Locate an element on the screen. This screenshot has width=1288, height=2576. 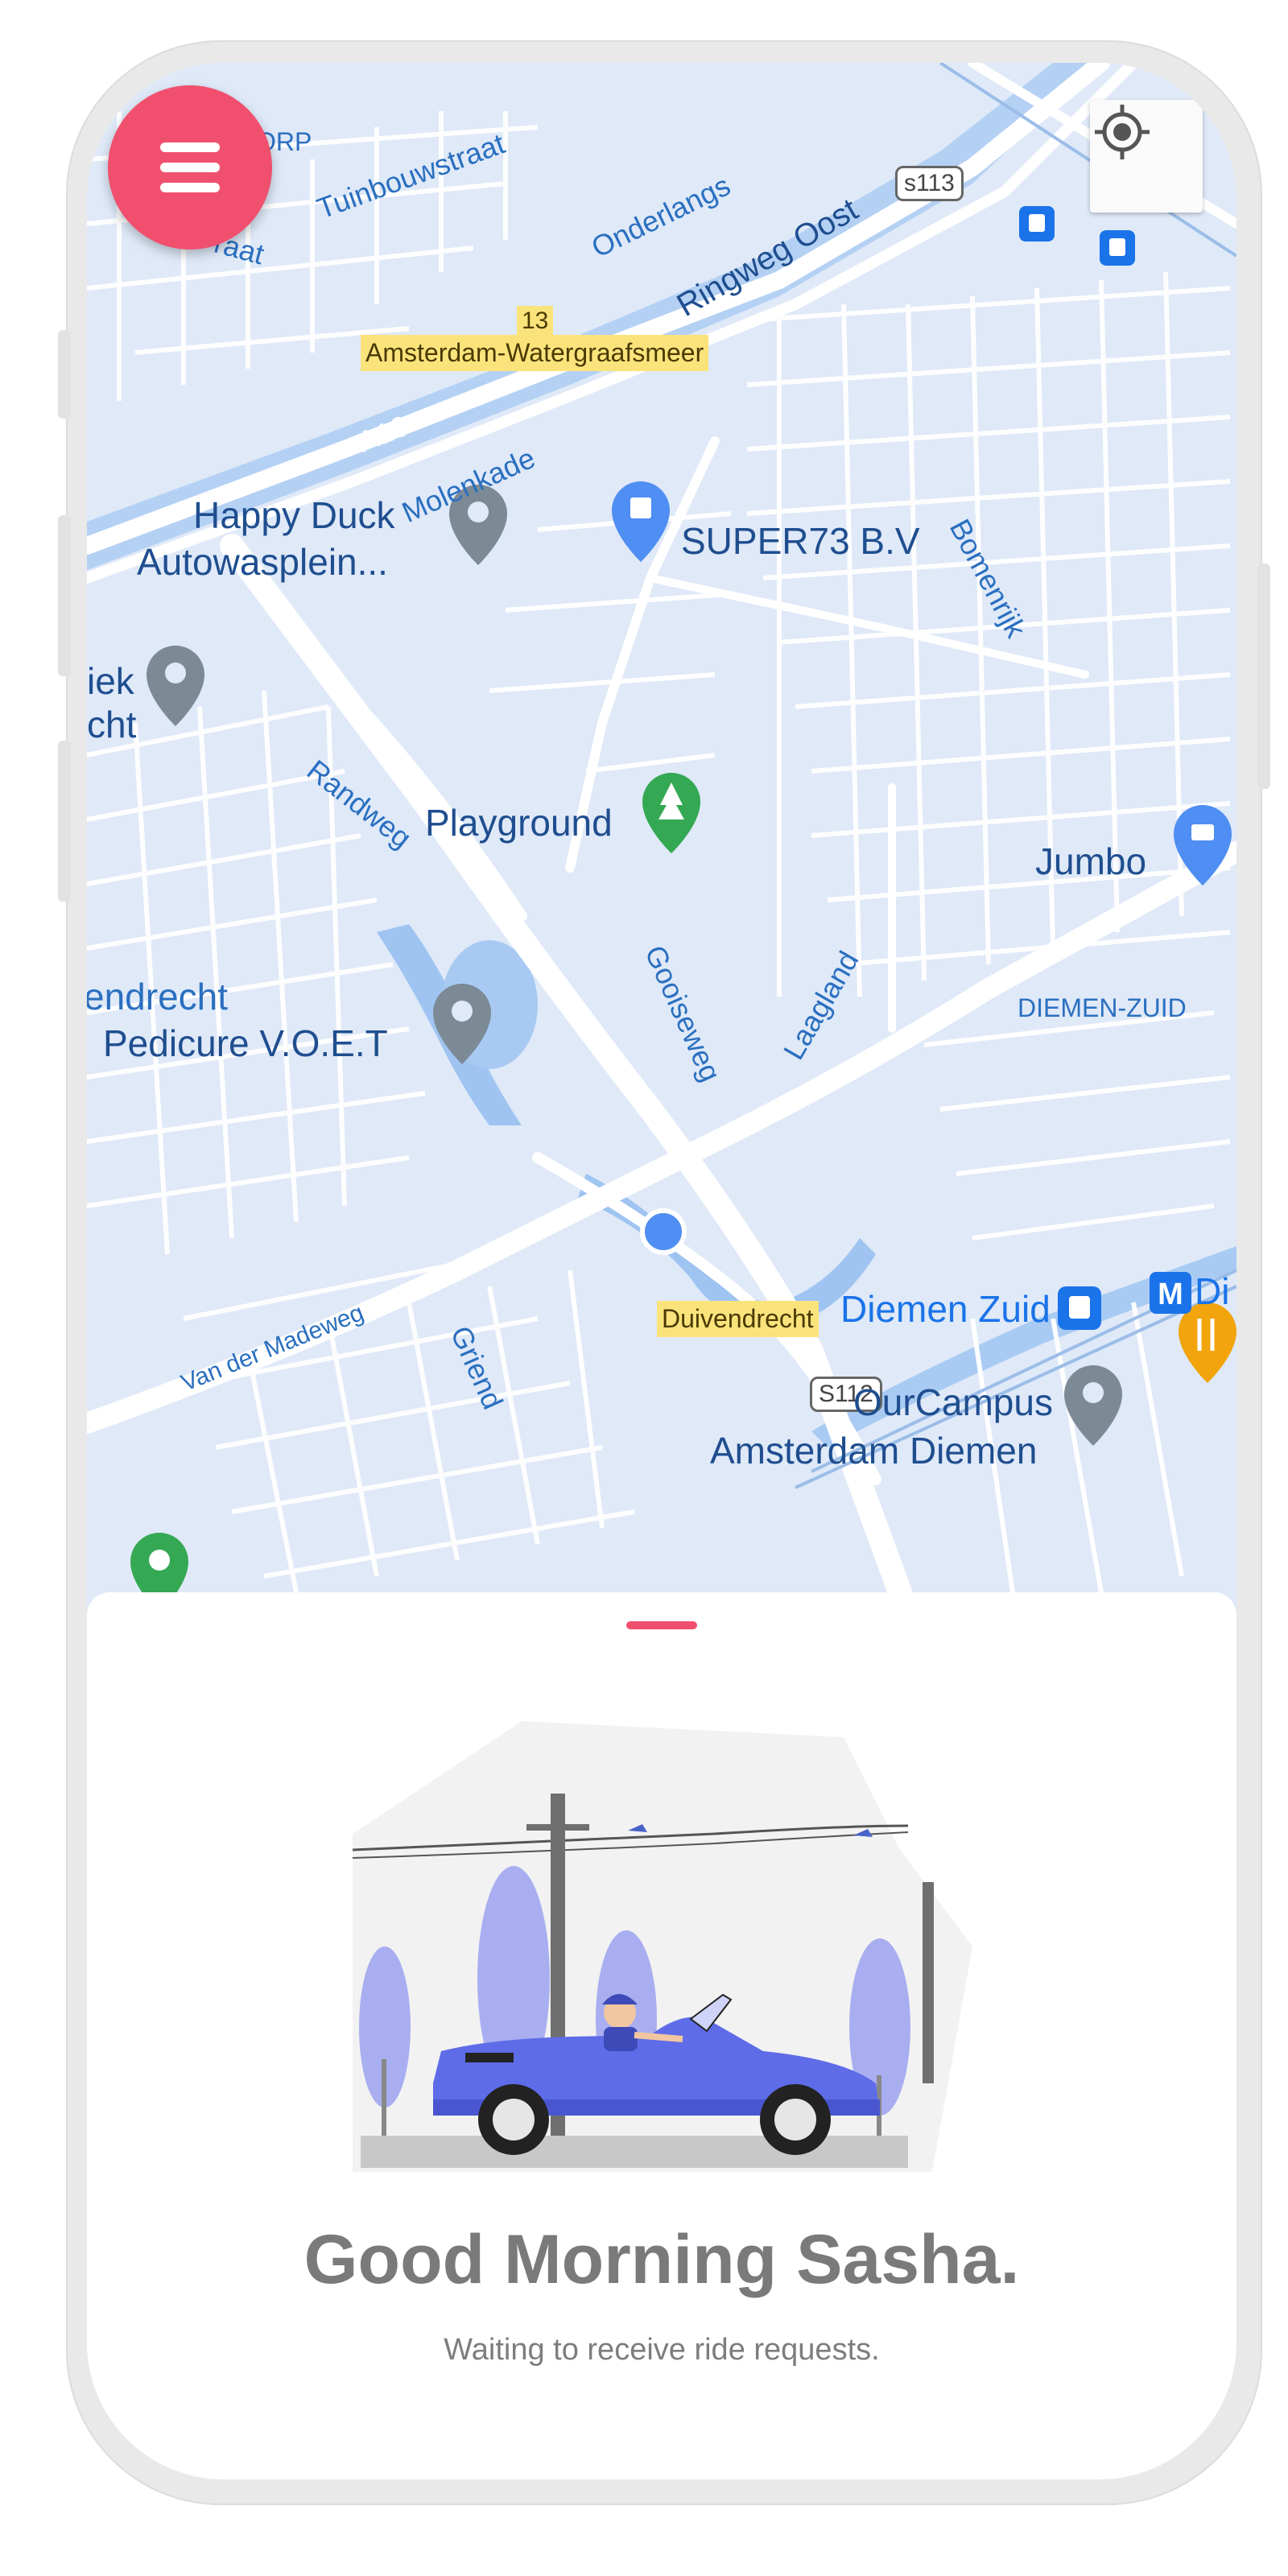
area-label: Duivendrecht is located at coordinates (738, 1319).